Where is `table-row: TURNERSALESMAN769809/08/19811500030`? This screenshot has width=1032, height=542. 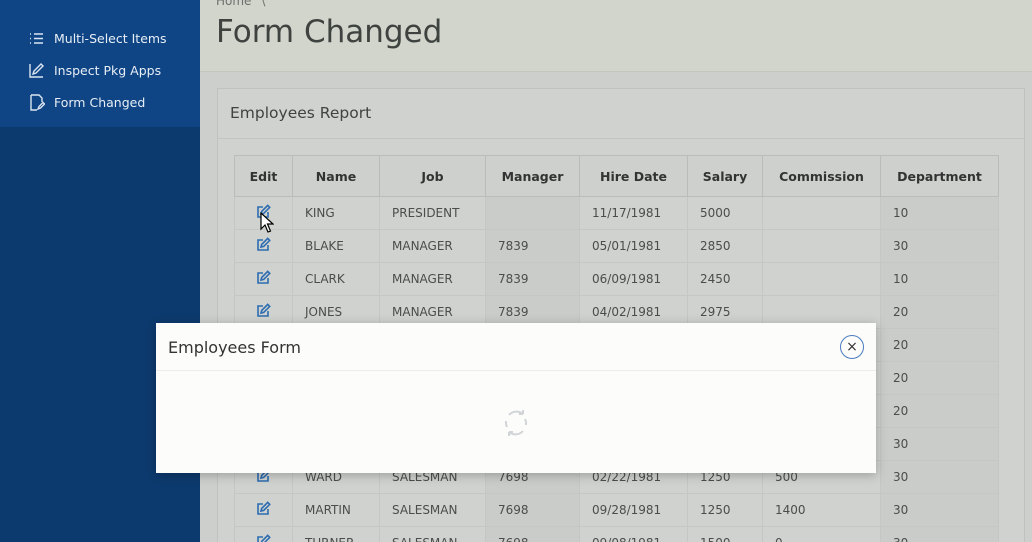
table-row: TURNERSALESMAN769809/08/19811500030 is located at coordinates (616, 534).